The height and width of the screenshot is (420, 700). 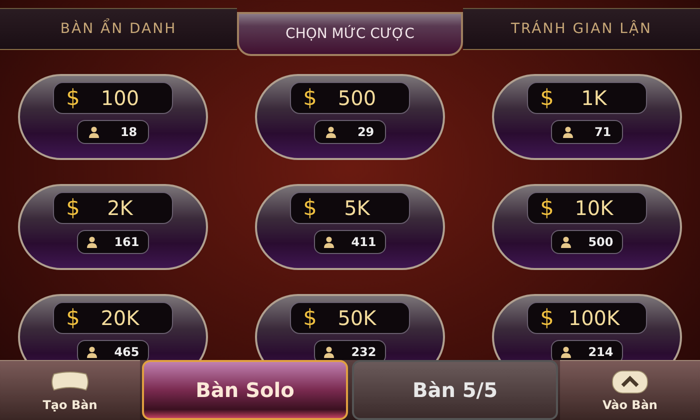 I want to click on bet-amount: 2K, so click(x=120, y=208).